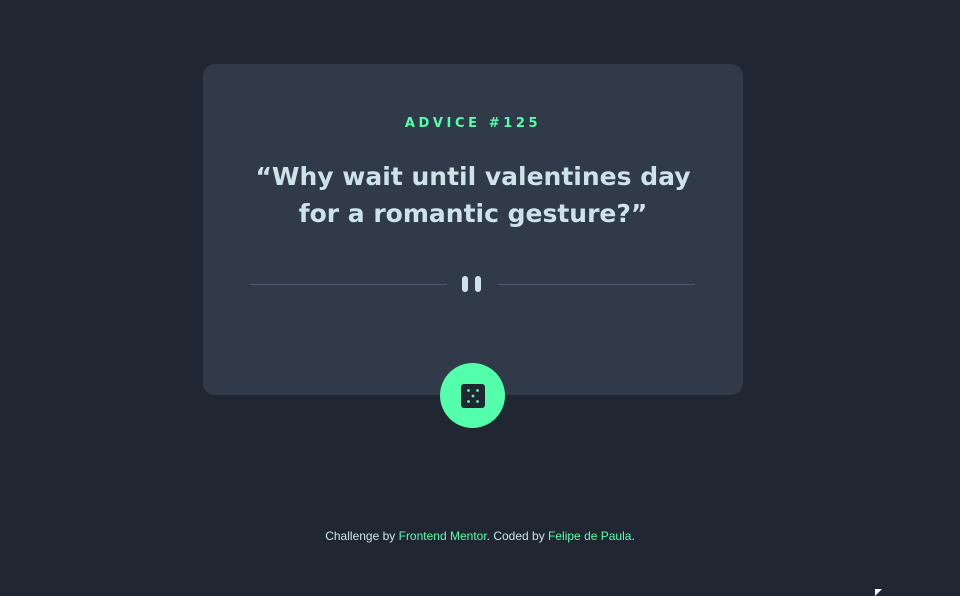 The image size is (960, 596). I want to click on dice-icon, so click(472, 395).